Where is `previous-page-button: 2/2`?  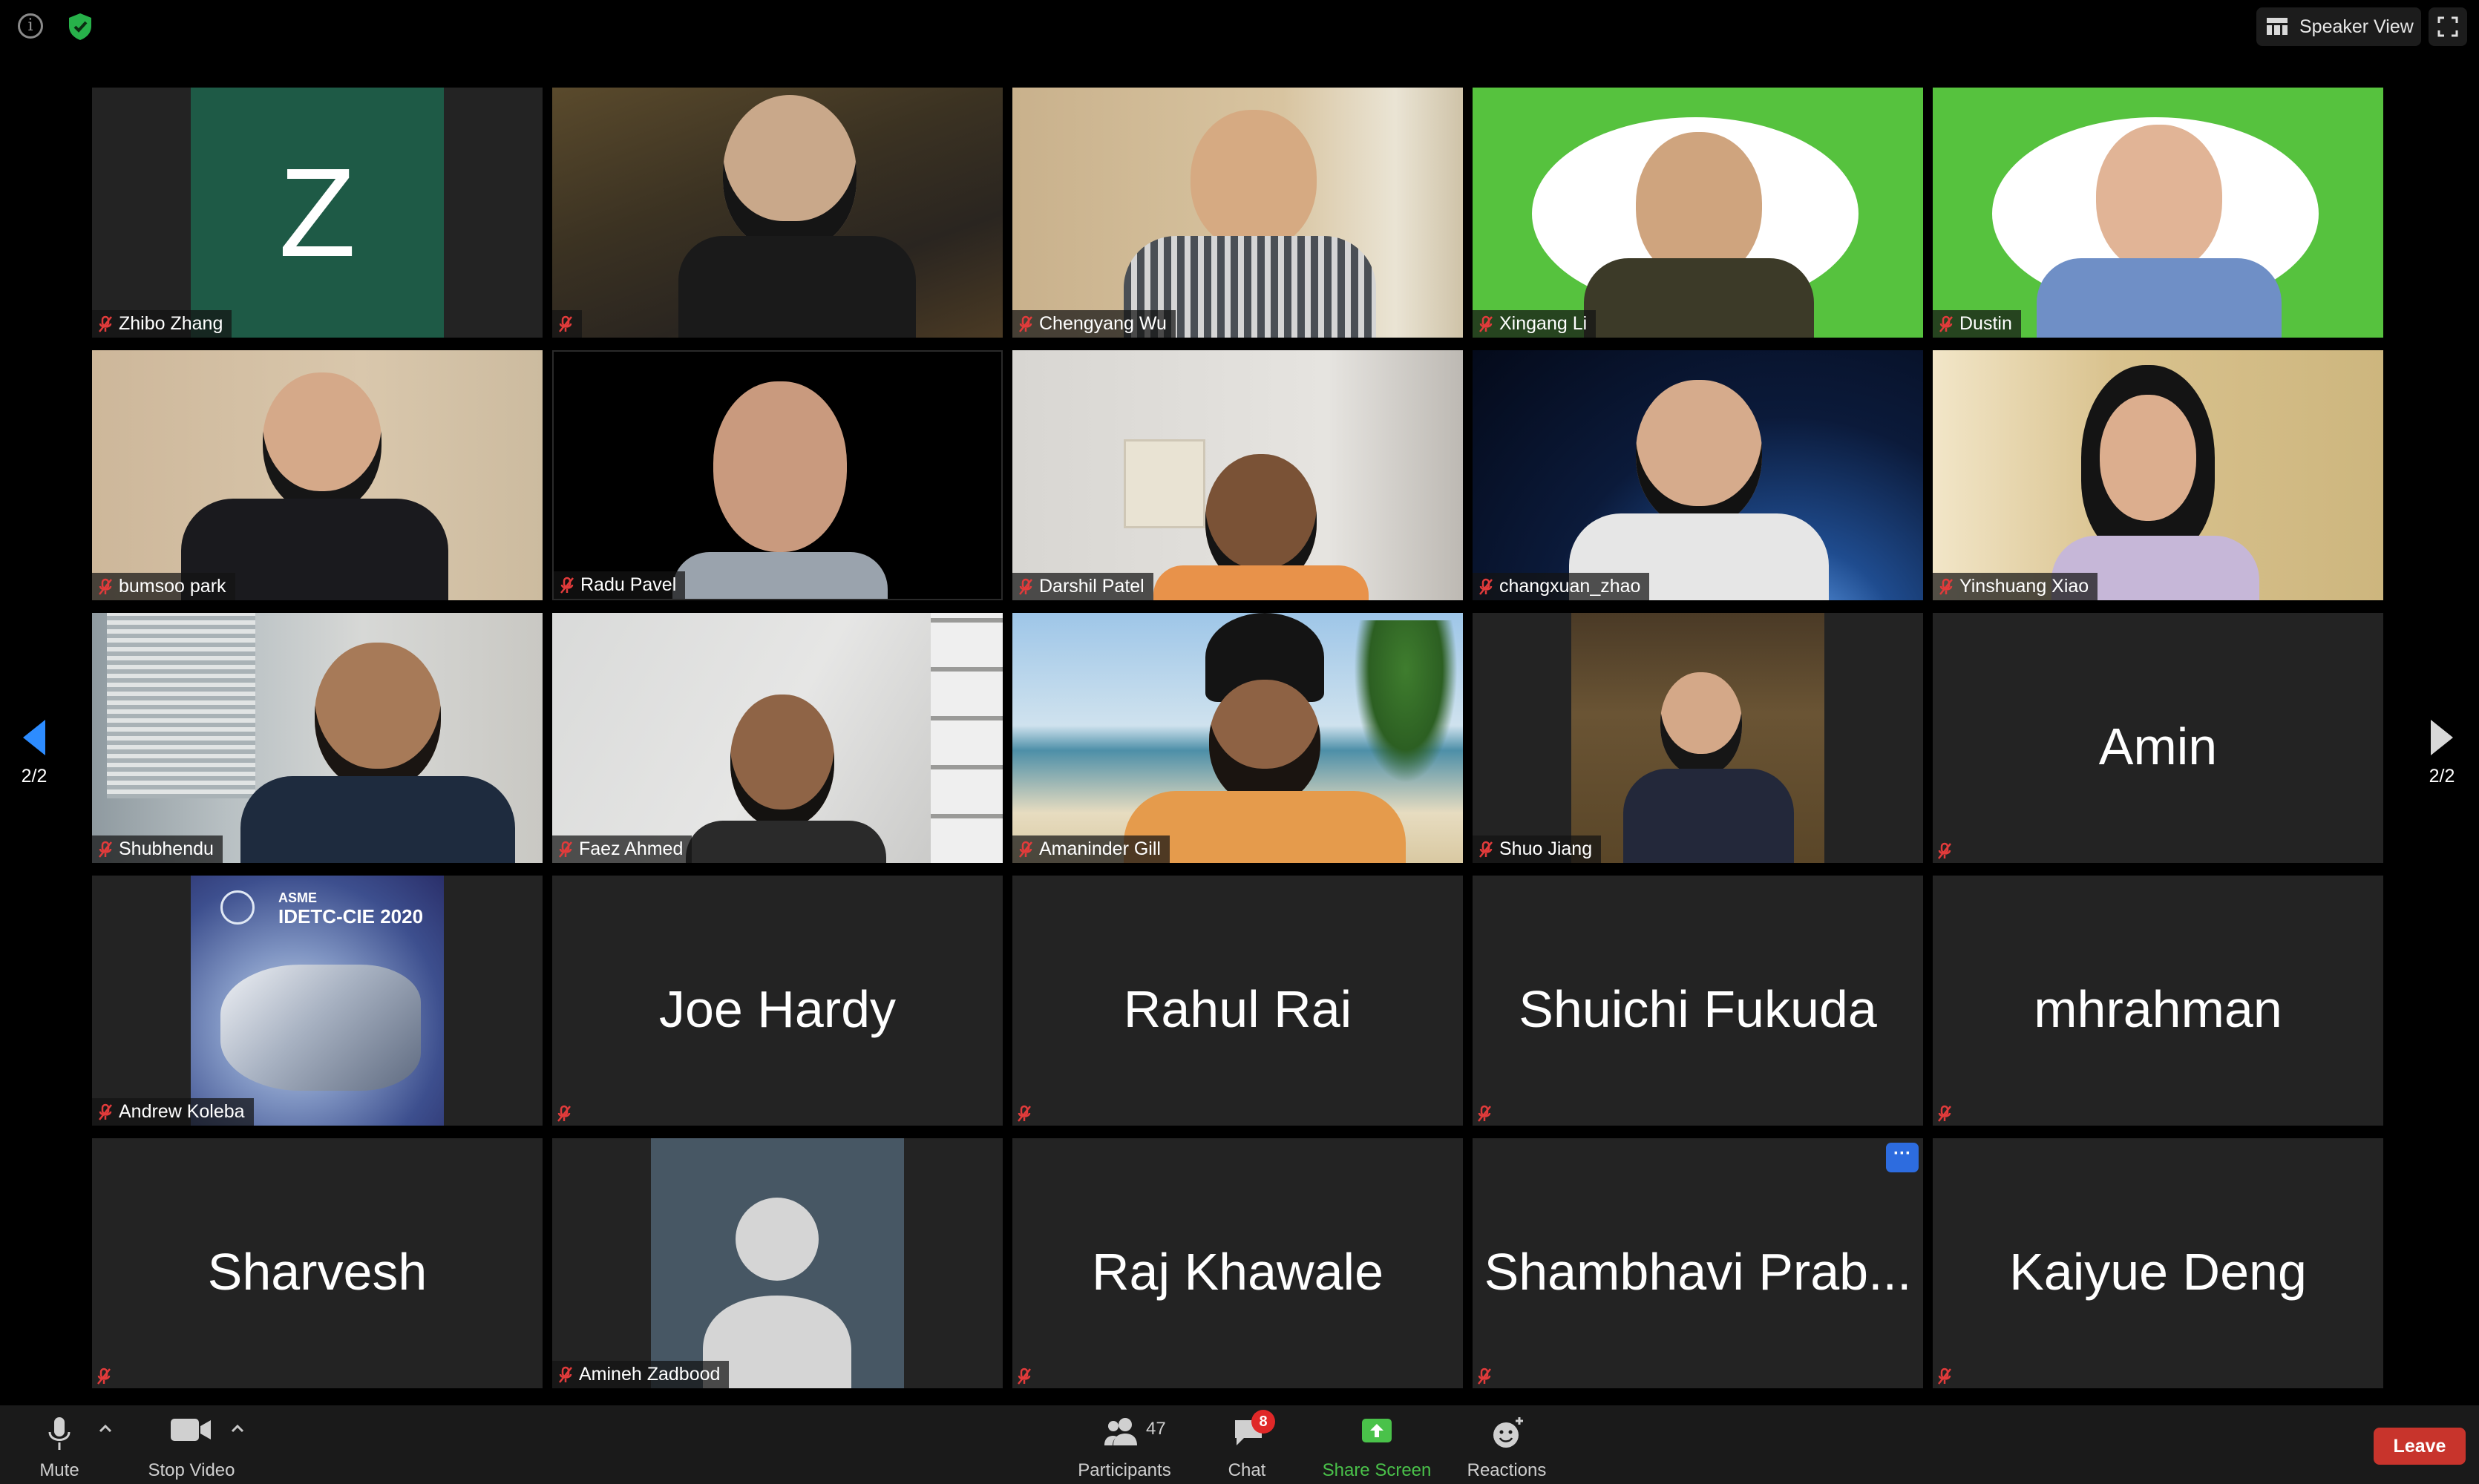
previous-page-button: 2/2 is located at coordinates (34, 753).